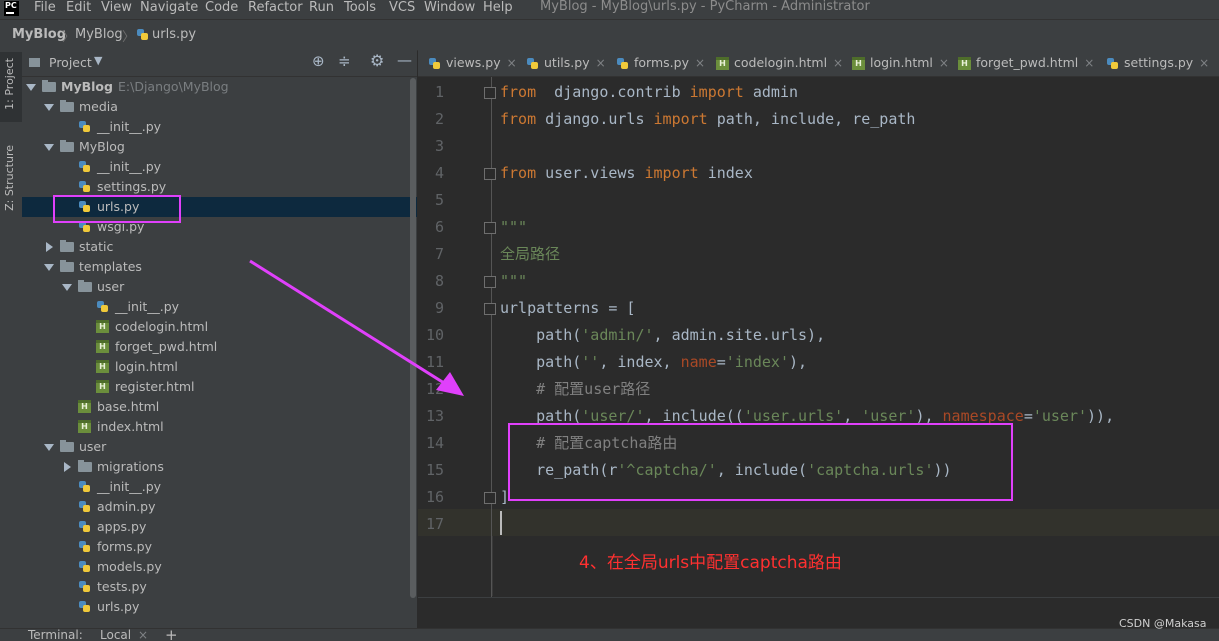  Describe the element at coordinates (710, 563) in the screenshot. I see `annotation-text: 4、在全局urls中配置captcha路由` at that location.